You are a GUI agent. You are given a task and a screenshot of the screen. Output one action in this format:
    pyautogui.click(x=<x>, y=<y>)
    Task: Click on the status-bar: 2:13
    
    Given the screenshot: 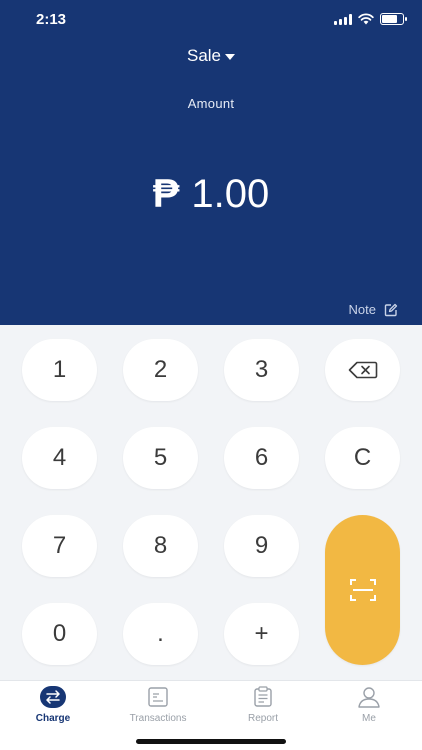 What is the action you would take?
    pyautogui.click(x=211, y=20)
    